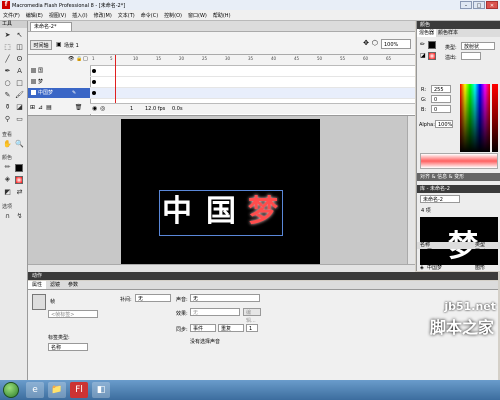 This screenshot has width=500, height=400. Describe the element at coordinates (444, 124) in the screenshot. I see `alpha-input: 100%` at that location.